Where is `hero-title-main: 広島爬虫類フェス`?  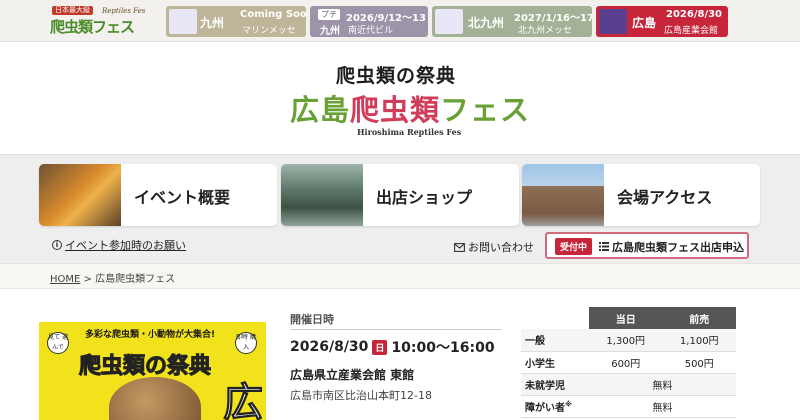 hero-title-main: 広島爬虫類フェス is located at coordinates (410, 108).